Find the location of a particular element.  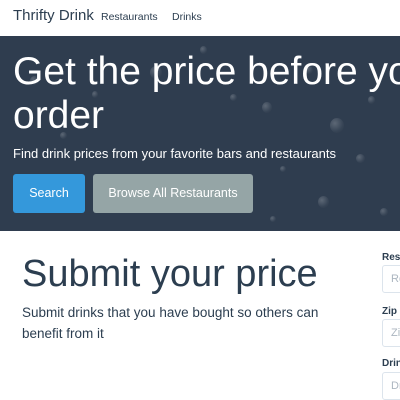

restaurant-input is located at coordinates (391, 279).